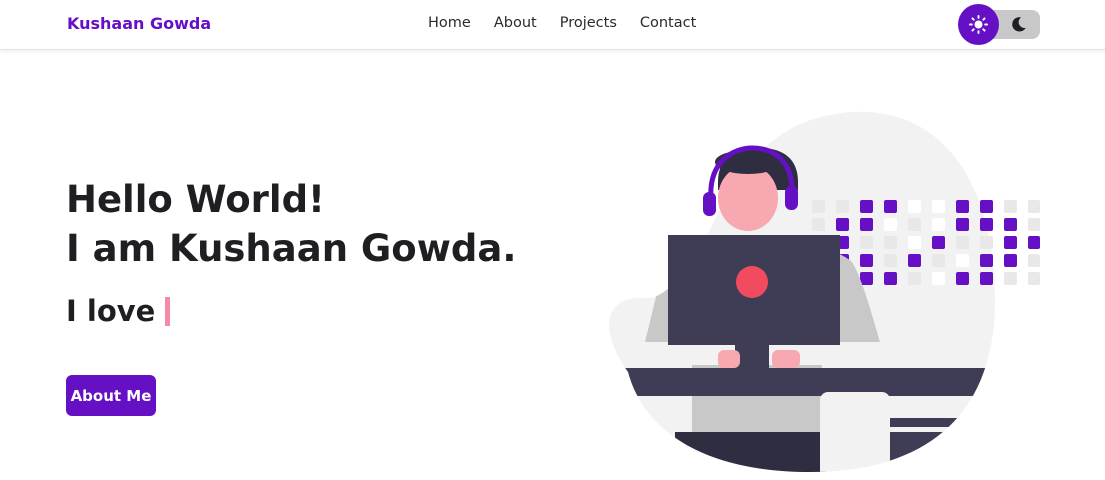 This screenshot has width=1105, height=480. Describe the element at coordinates (999, 24) in the screenshot. I see `theme-toggle` at that location.